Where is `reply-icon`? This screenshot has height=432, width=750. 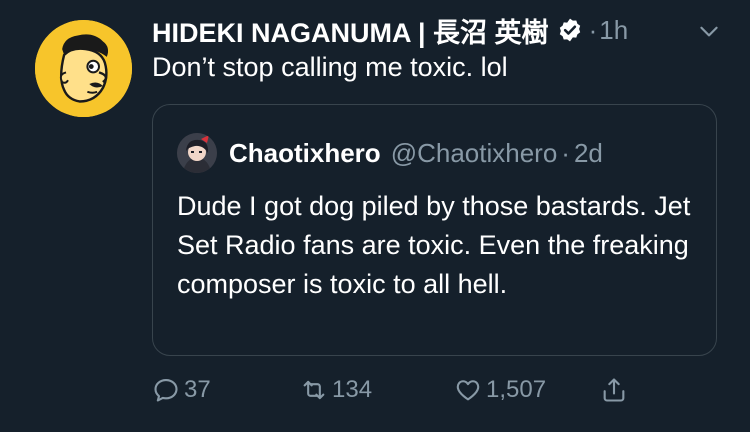
reply-icon is located at coordinates (166, 390).